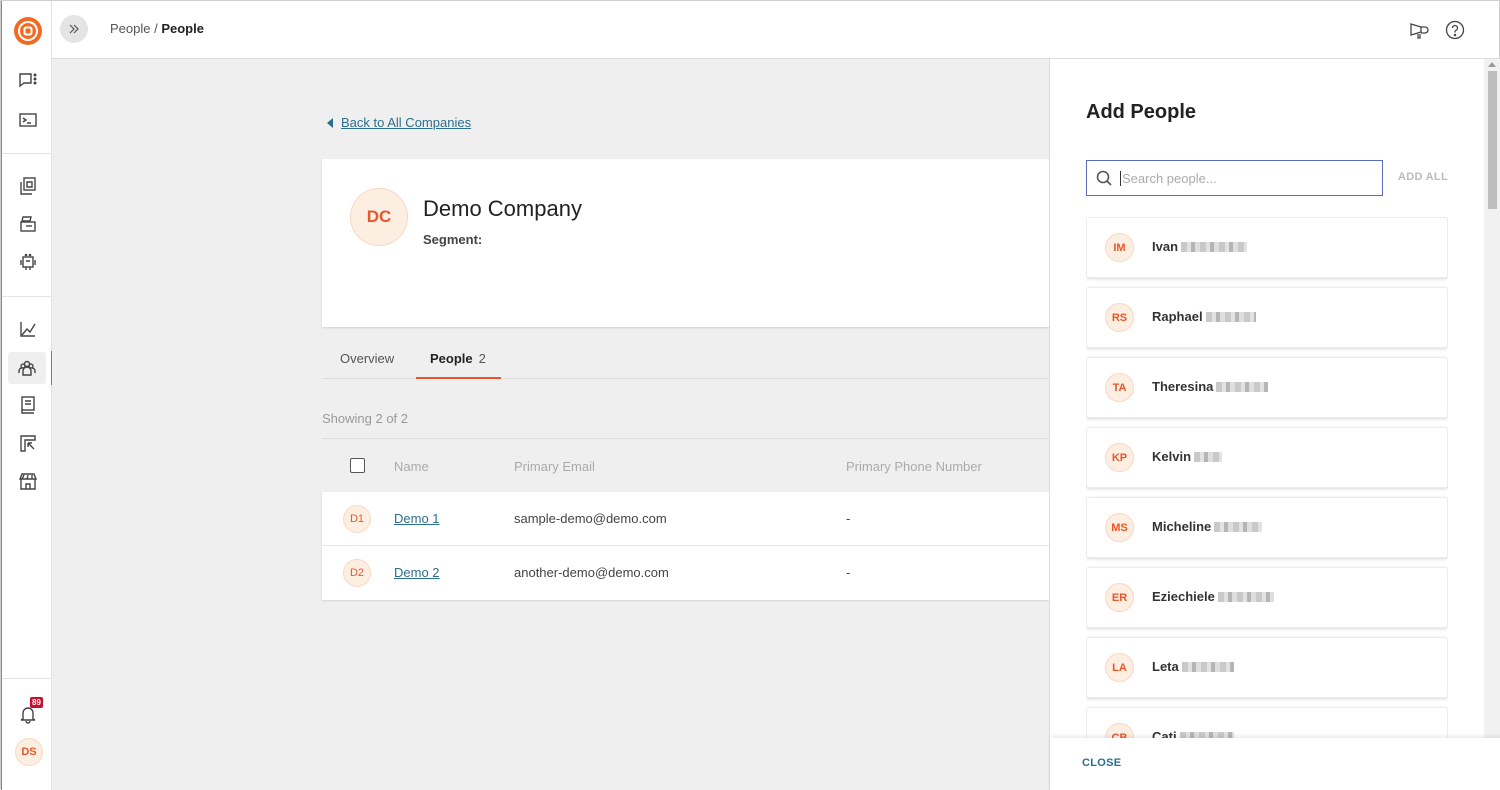 The height and width of the screenshot is (790, 1500). What do you see at coordinates (482, 358) in the screenshot?
I see `tab-count: 2` at bounding box center [482, 358].